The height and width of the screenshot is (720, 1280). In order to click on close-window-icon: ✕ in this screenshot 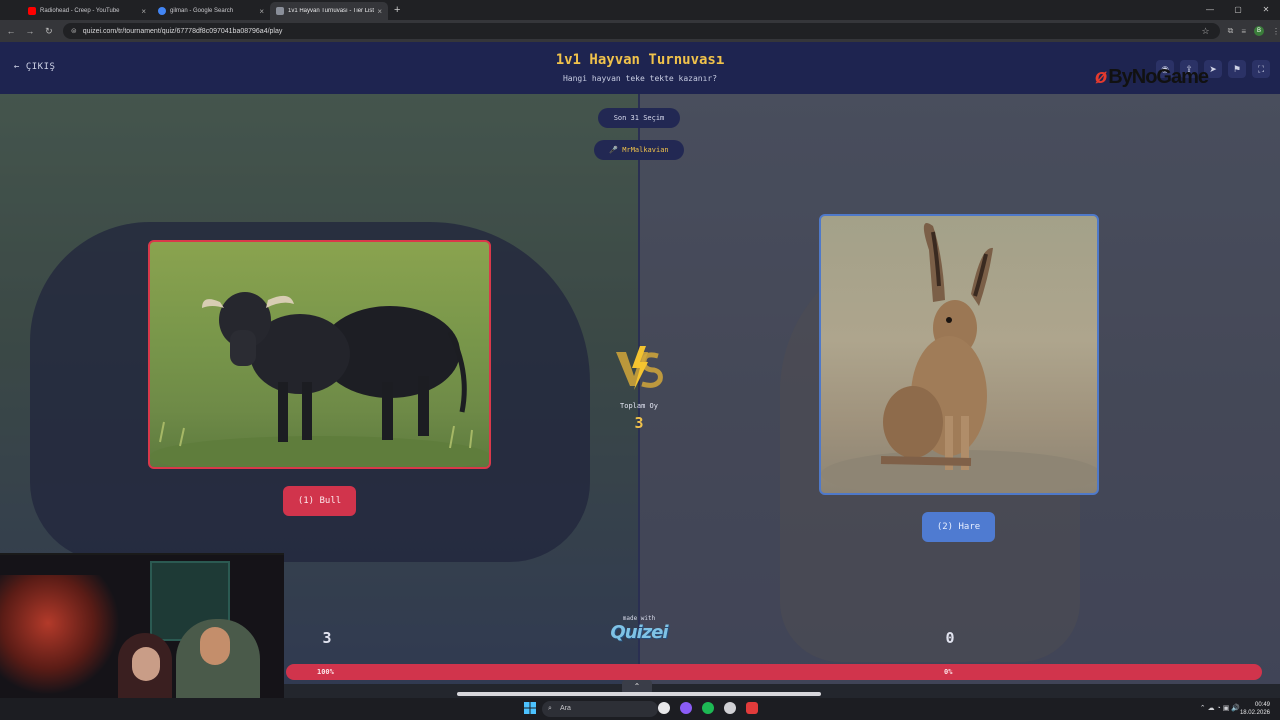, I will do `click(1266, 10)`.